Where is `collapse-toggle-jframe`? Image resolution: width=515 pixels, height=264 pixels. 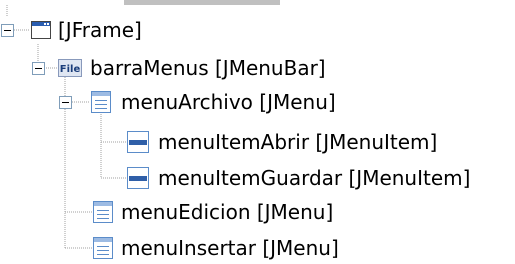 collapse-toggle-jframe is located at coordinates (7, 30).